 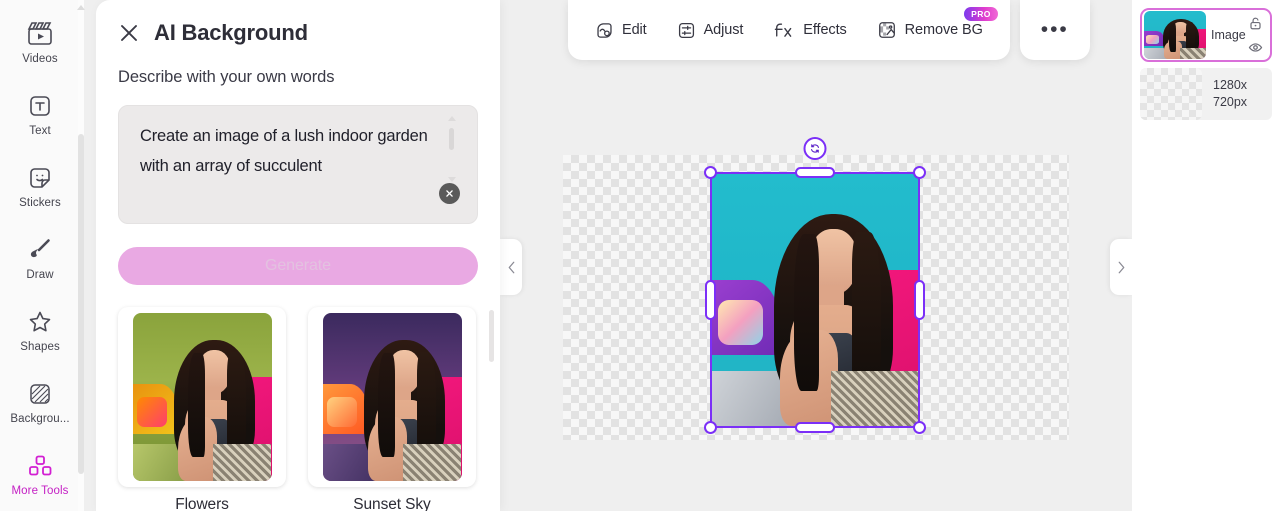 I want to click on sidebar-item-label: More Tools, so click(x=40, y=490).